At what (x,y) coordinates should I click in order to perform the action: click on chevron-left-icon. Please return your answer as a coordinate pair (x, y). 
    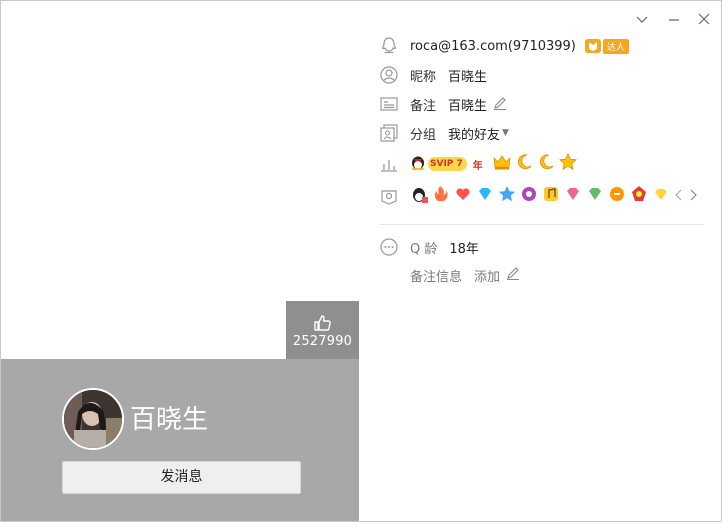
    Looking at the image, I should click on (678, 194).